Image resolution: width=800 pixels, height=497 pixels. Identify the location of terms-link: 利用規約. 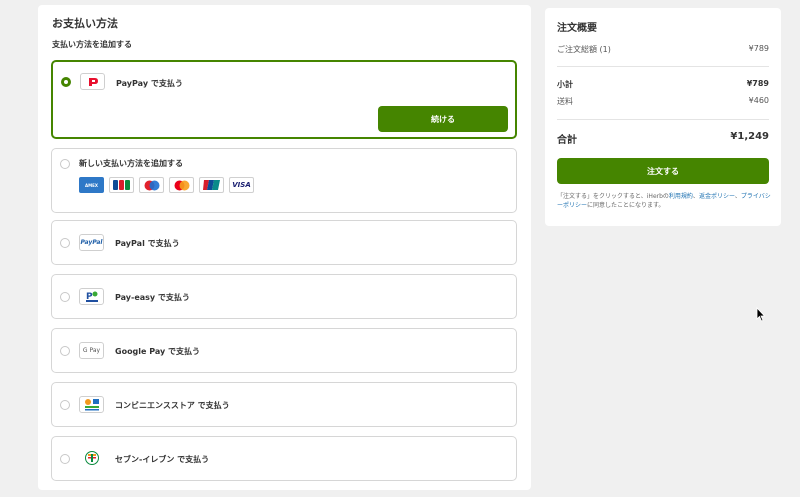
(681, 196).